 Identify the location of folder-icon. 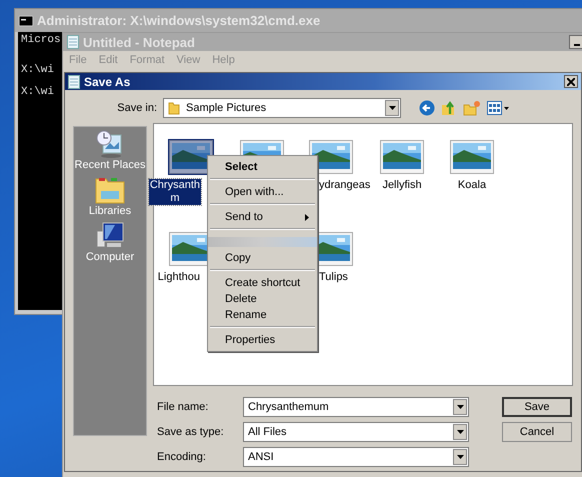
(174, 108).